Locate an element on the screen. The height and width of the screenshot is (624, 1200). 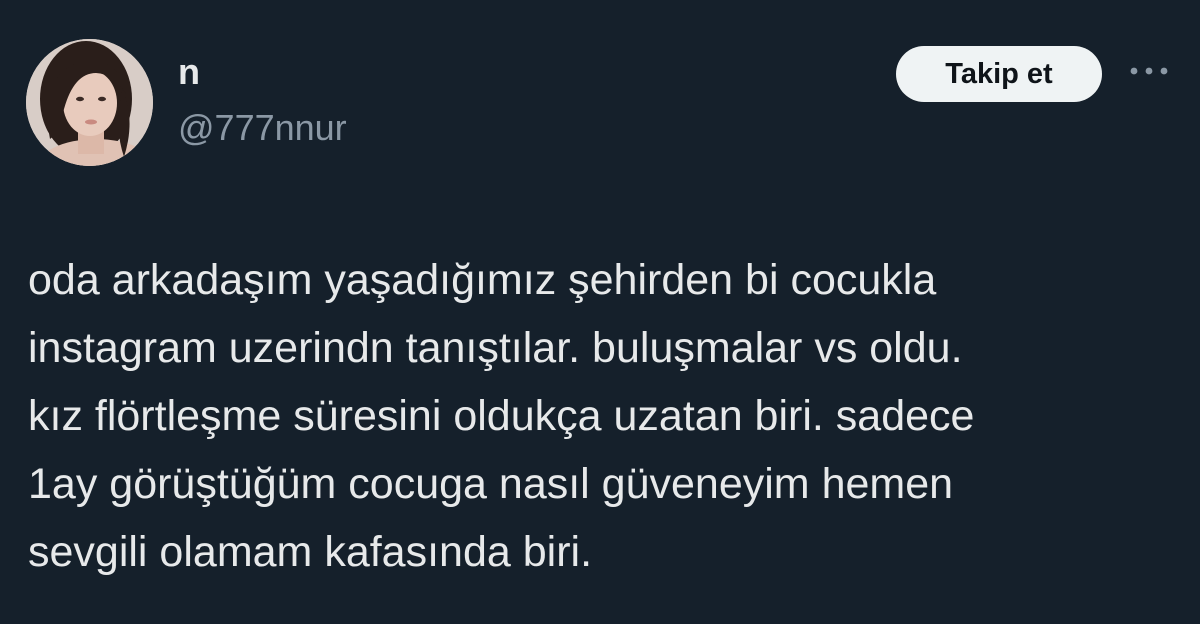
user-handle: @777nnur is located at coordinates (262, 128).